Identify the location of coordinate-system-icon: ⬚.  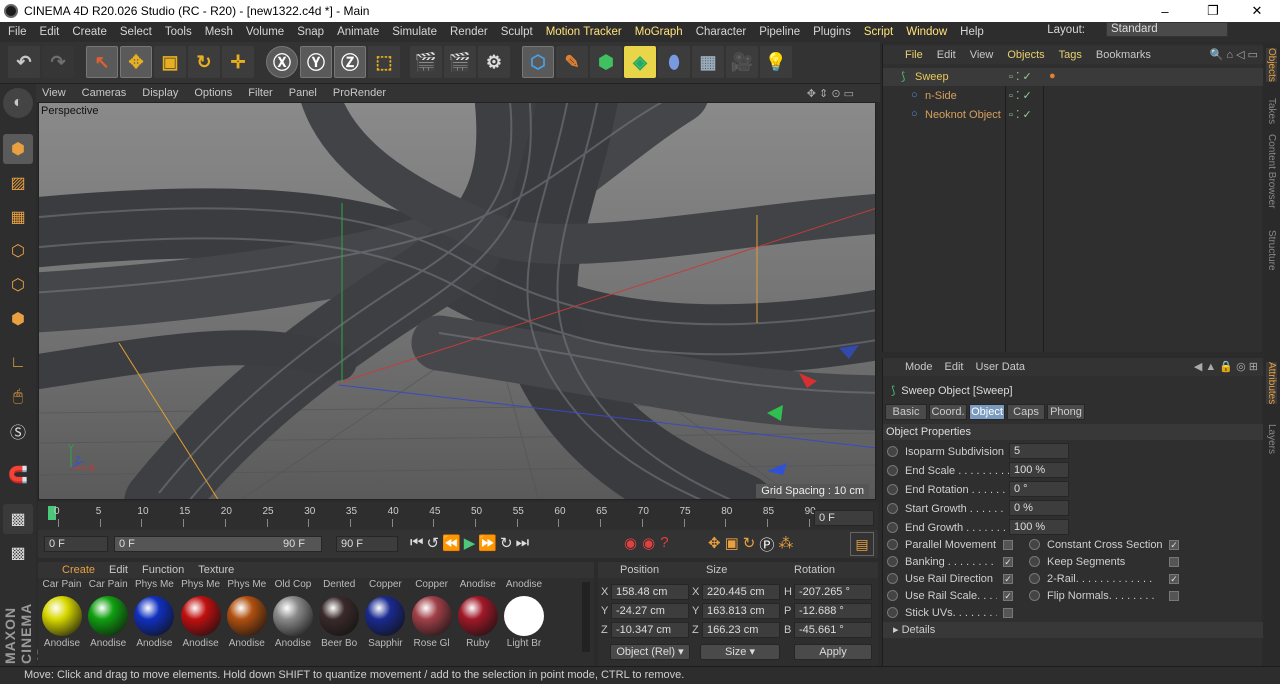
(384, 62).